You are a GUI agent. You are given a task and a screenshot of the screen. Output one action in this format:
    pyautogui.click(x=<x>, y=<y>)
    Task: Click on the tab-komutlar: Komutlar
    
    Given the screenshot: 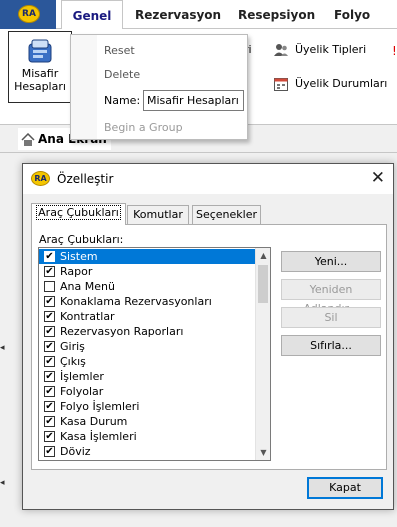 What is the action you would take?
    pyautogui.click(x=158, y=214)
    